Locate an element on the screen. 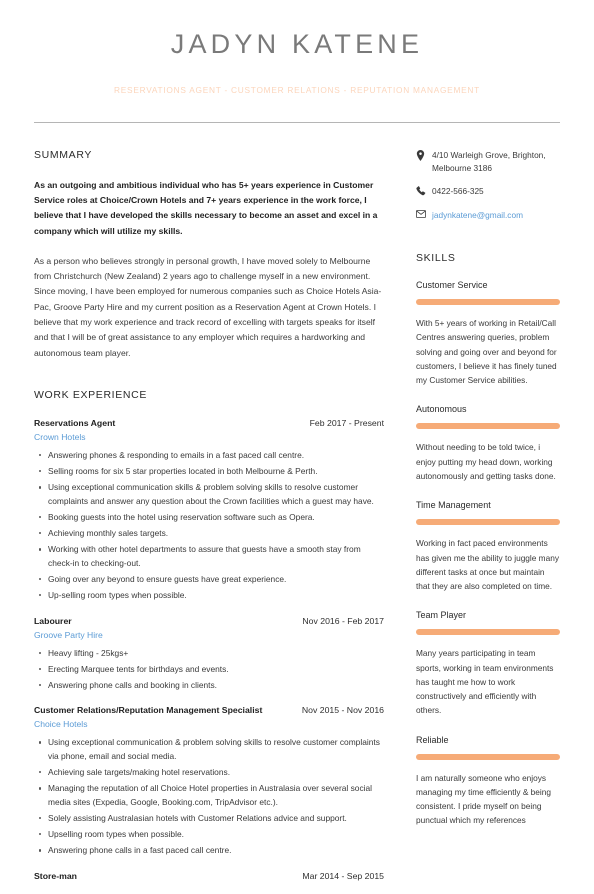  contact-phone-row: 0422-566-325 is located at coordinates (488, 191).